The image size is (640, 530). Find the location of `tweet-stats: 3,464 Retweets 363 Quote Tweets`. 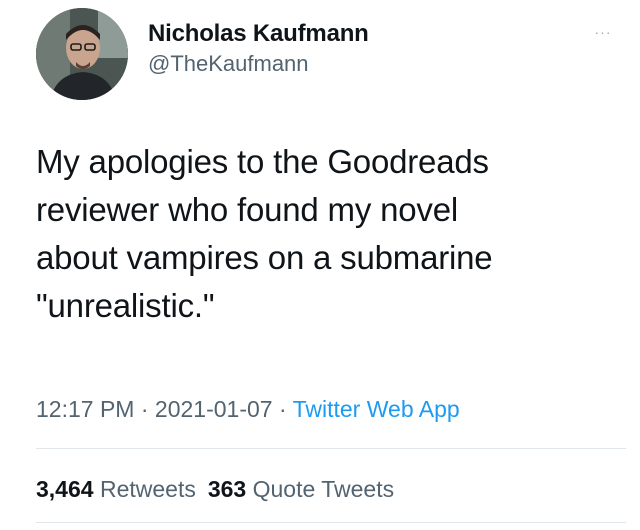

tweet-stats: 3,464 Retweets 363 Quote Tweets is located at coordinates (215, 489).